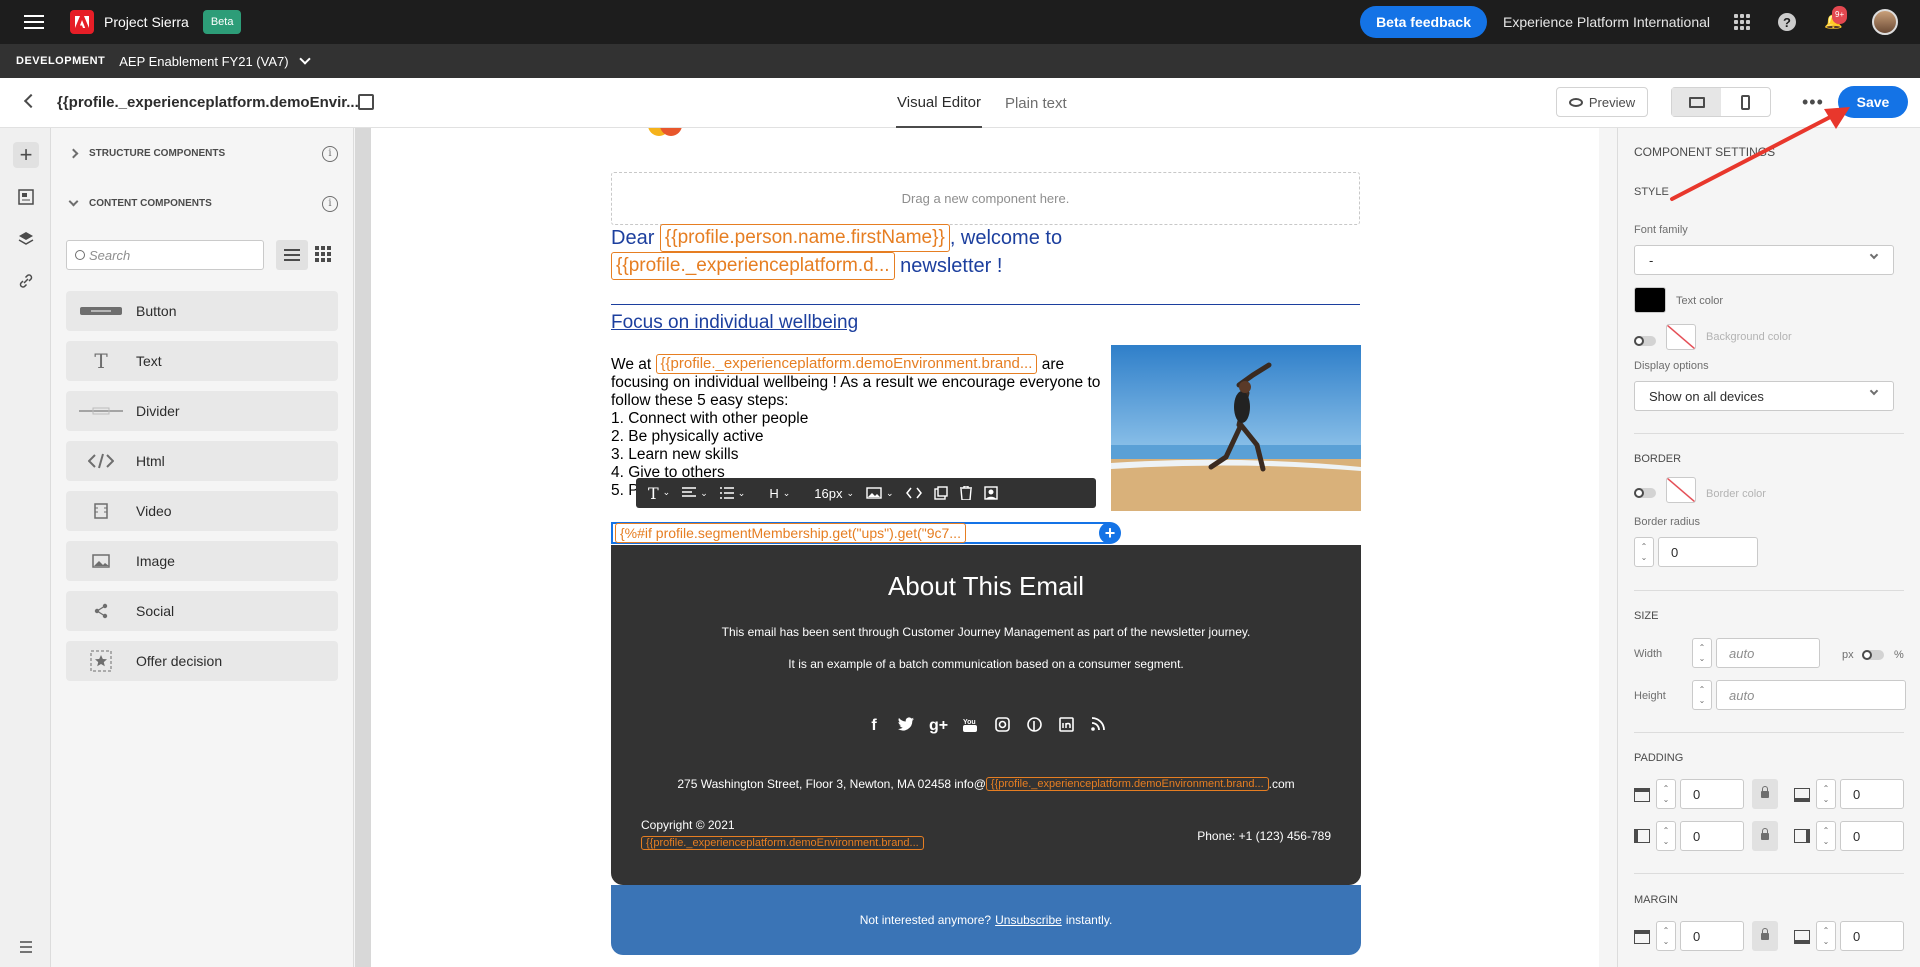 The height and width of the screenshot is (967, 1920). I want to click on adobe-logo, so click(82, 22).